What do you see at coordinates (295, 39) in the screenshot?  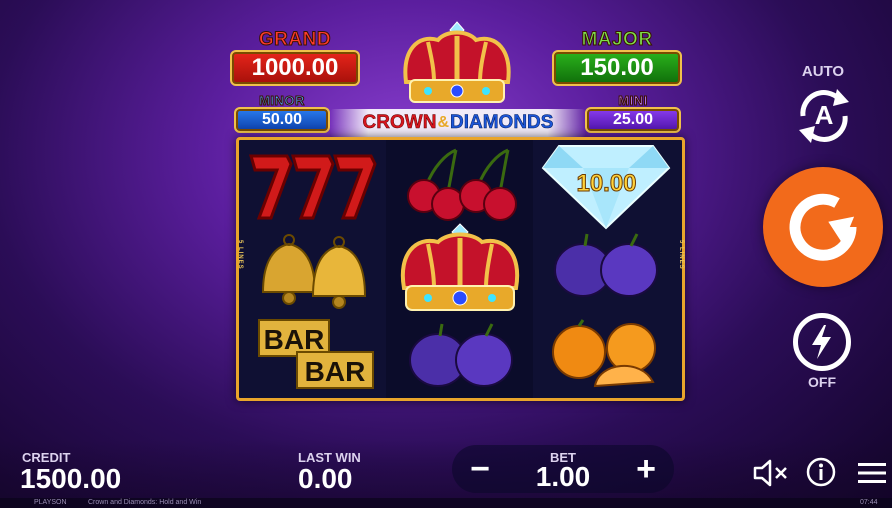 I see `jackpot-grand-title: GRAND` at bounding box center [295, 39].